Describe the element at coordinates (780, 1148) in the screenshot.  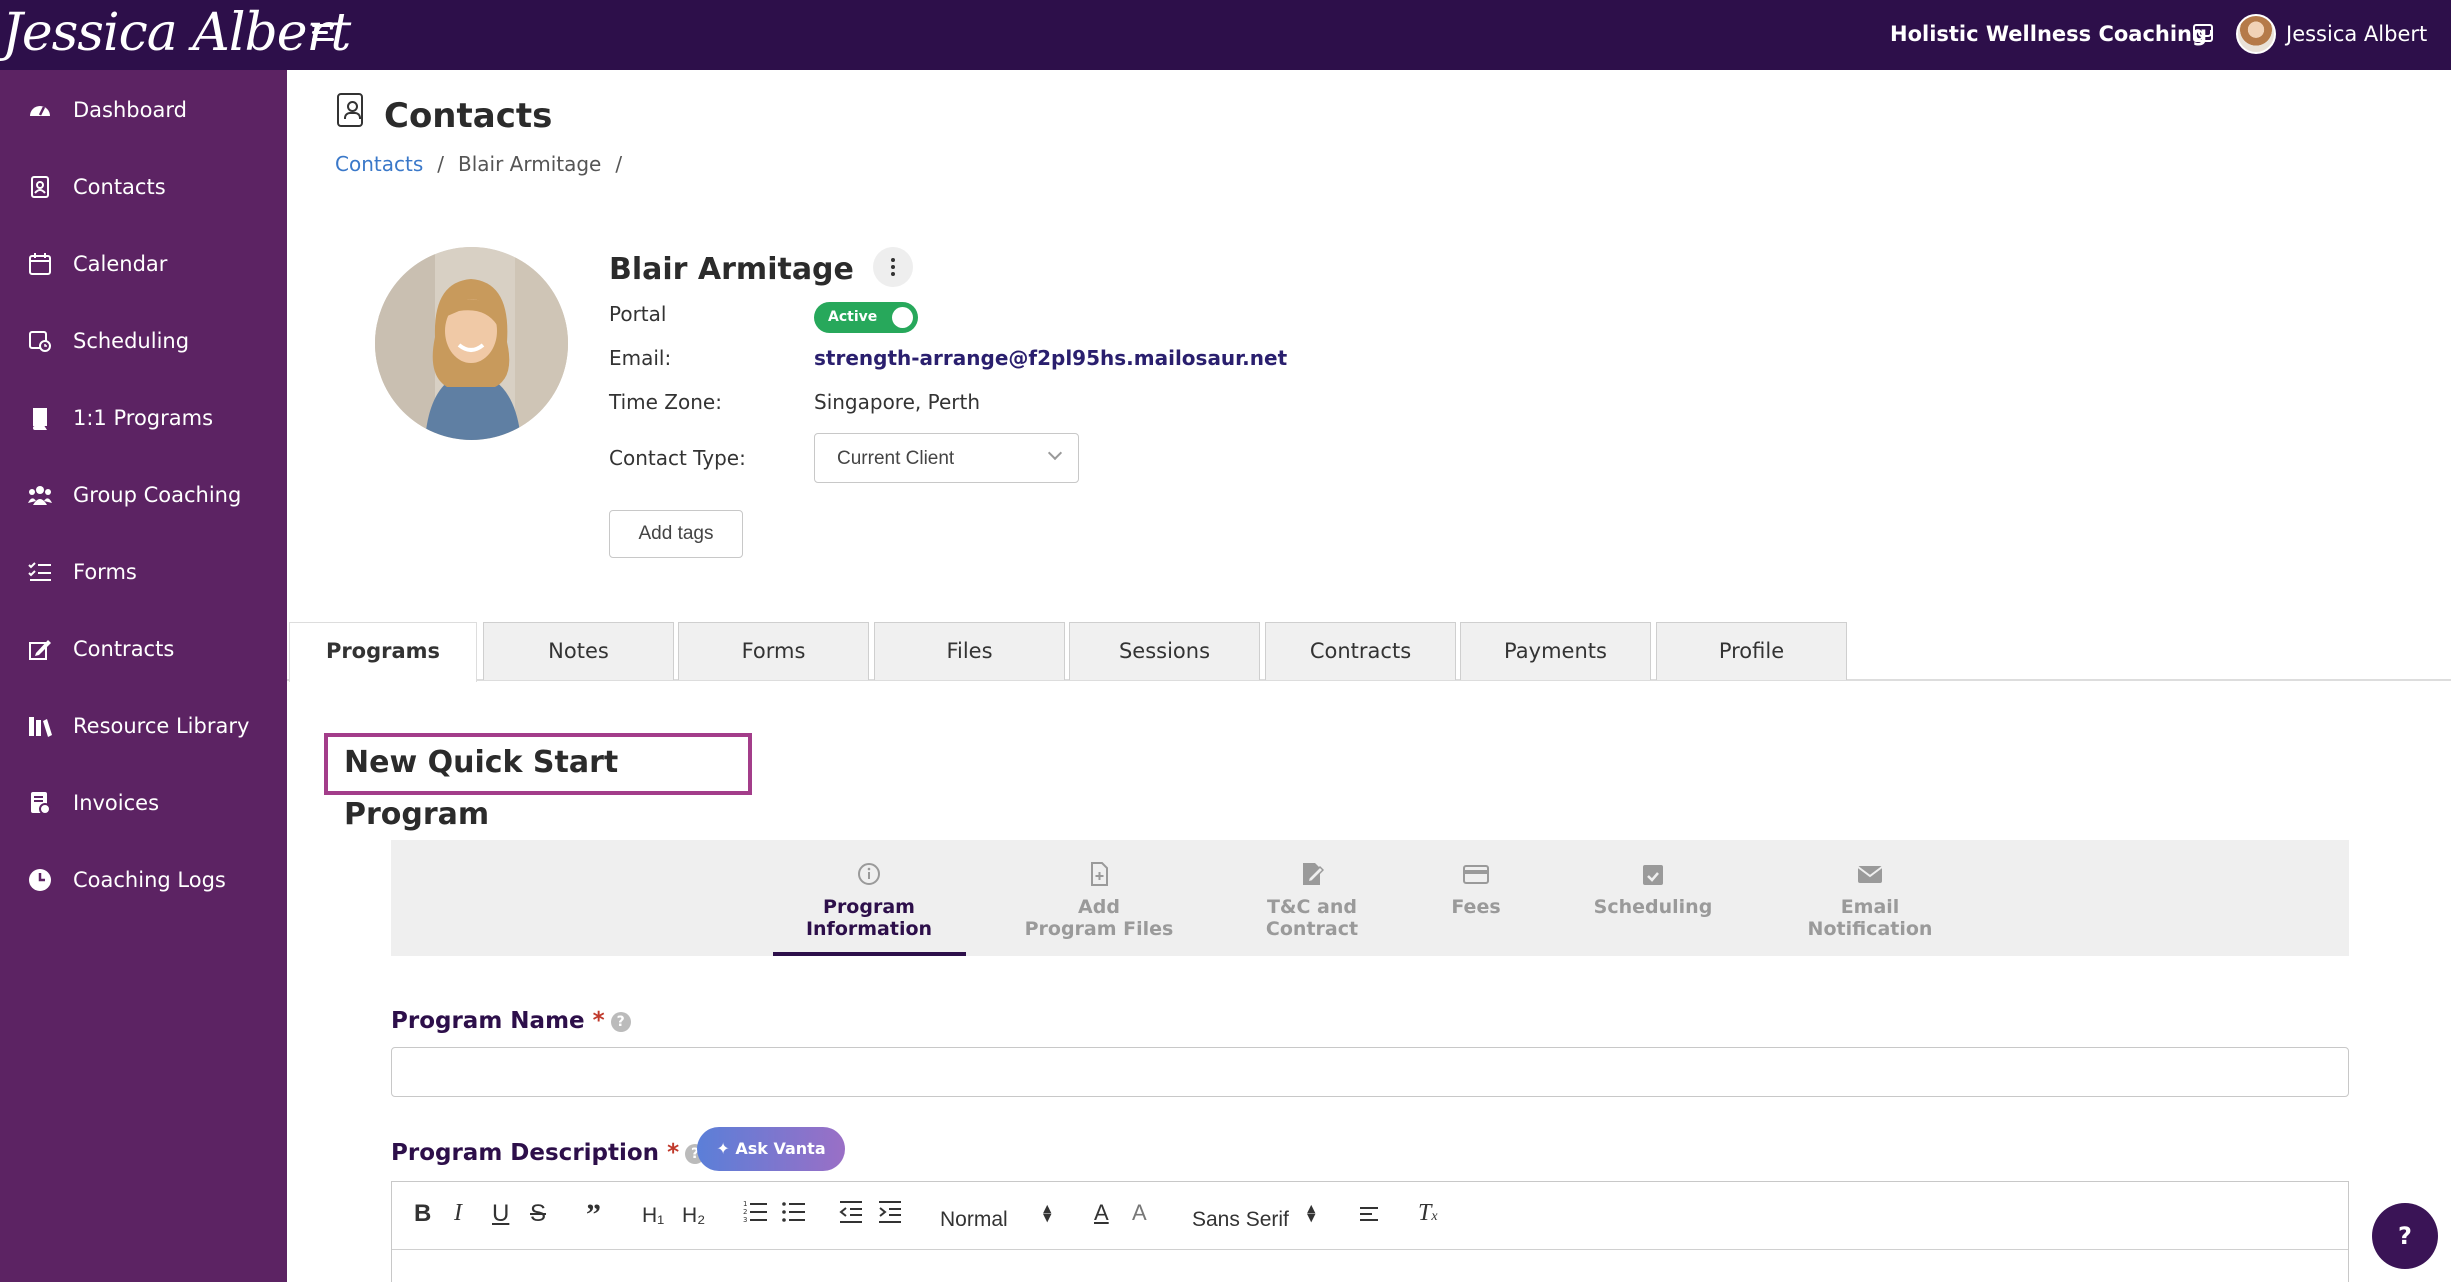
I see `ask-vanta-label: Ask Vanta` at that location.